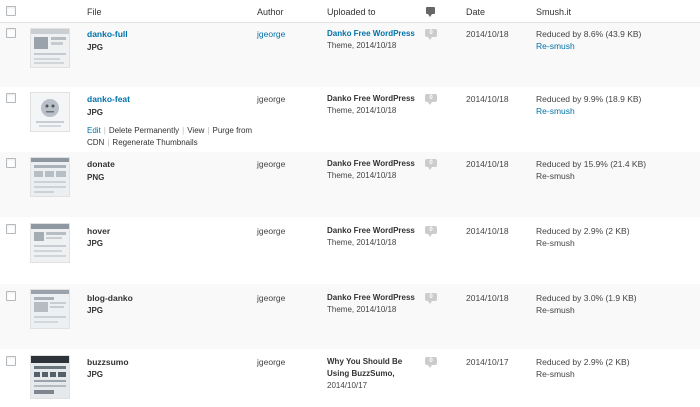 Image resolution: width=700 pixels, height=407 pixels. What do you see at coordinates (586, 298) in the screenshot?
I see `smush-status: Reduced by 3.0% (1.9 KB)` at bounding box center [586, 298].